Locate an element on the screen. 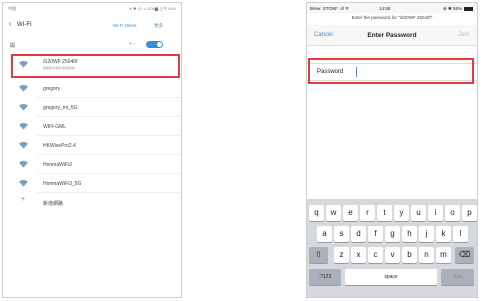 The width and height of the screenshot is (493, 301). key-t: t is located at coordinates (384, 213).